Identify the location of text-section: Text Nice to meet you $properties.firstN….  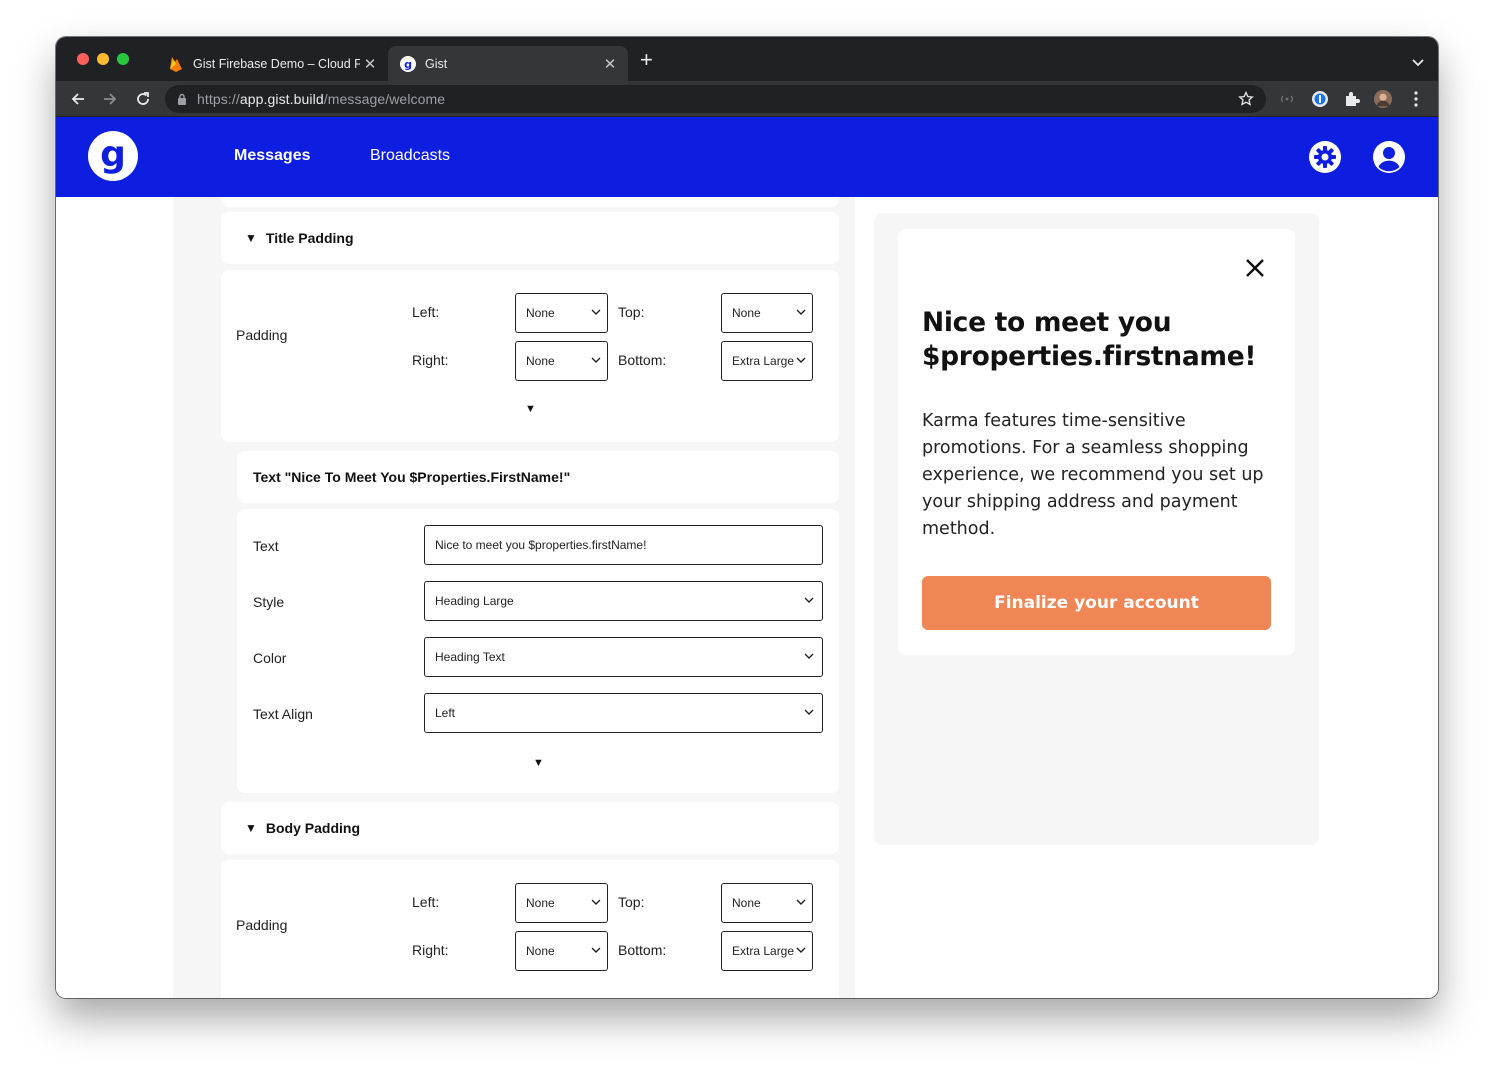
(538, 651).